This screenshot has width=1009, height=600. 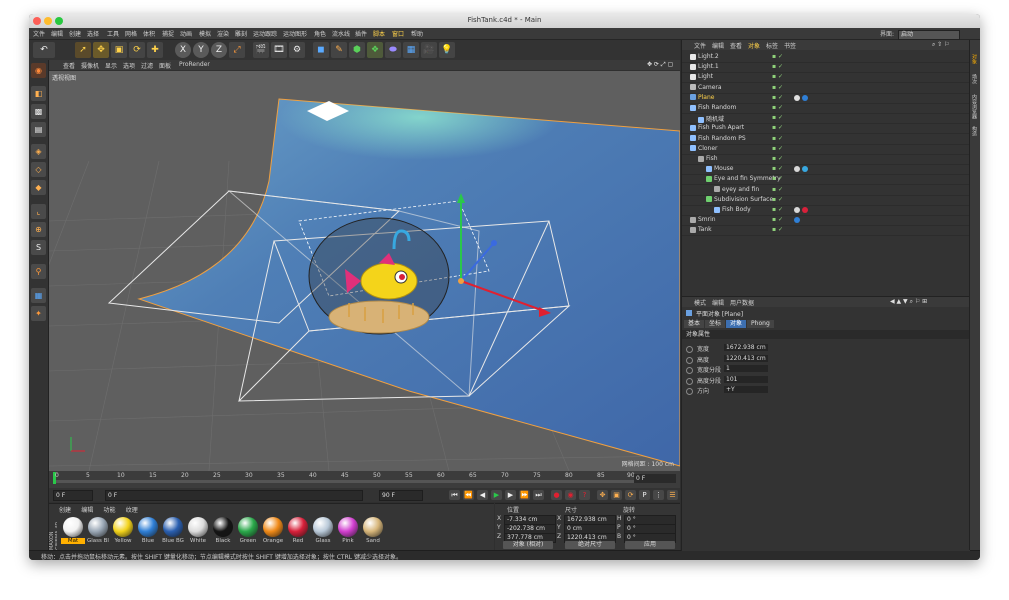 What do you see at coordinates (323, 530) in the screenshot?
I see `material-swatch: Glass` at bounding box center [323, 530].